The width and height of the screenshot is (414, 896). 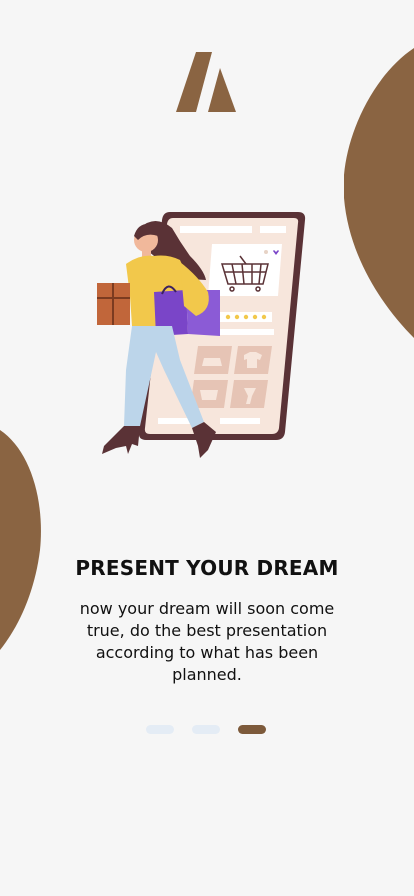 I want to click on page-dot-3-active, so click(x=252, y=729).